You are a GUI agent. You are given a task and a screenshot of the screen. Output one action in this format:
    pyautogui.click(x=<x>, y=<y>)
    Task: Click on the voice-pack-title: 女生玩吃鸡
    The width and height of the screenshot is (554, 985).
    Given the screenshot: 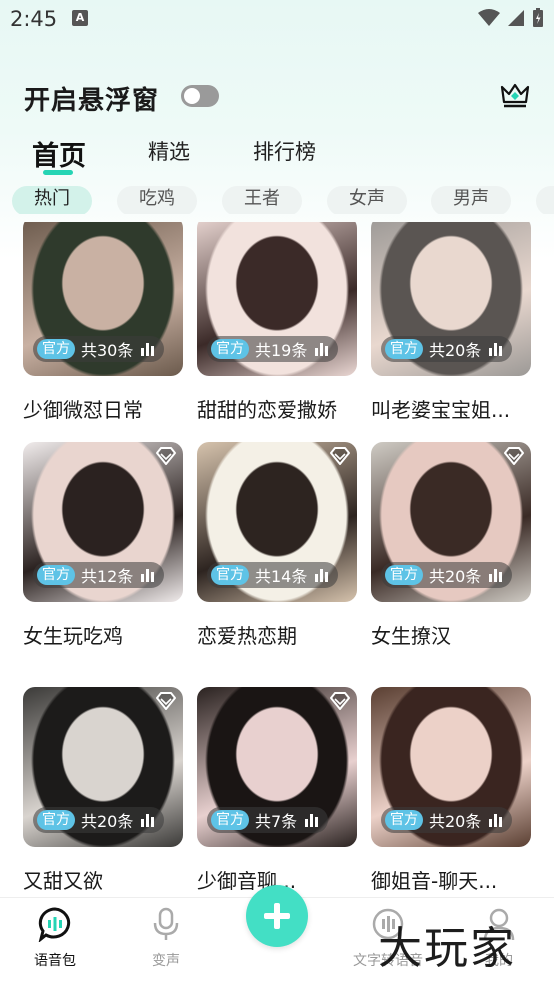 What is the action you would take?
    pyautogui.click(x=103, y=634)
    